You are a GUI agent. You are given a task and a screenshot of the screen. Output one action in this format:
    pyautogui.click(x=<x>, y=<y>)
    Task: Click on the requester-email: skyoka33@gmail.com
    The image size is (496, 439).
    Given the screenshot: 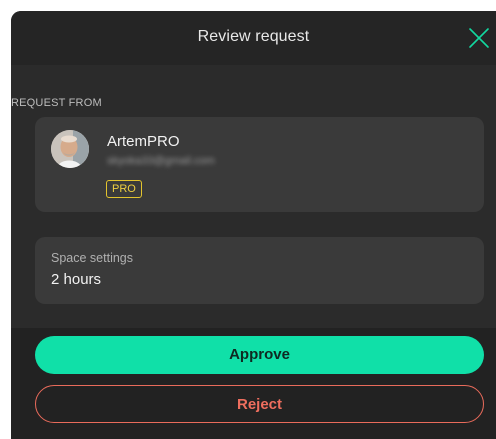 What is the action you would take?
    pyautogui.click(x=161, y=161)
    